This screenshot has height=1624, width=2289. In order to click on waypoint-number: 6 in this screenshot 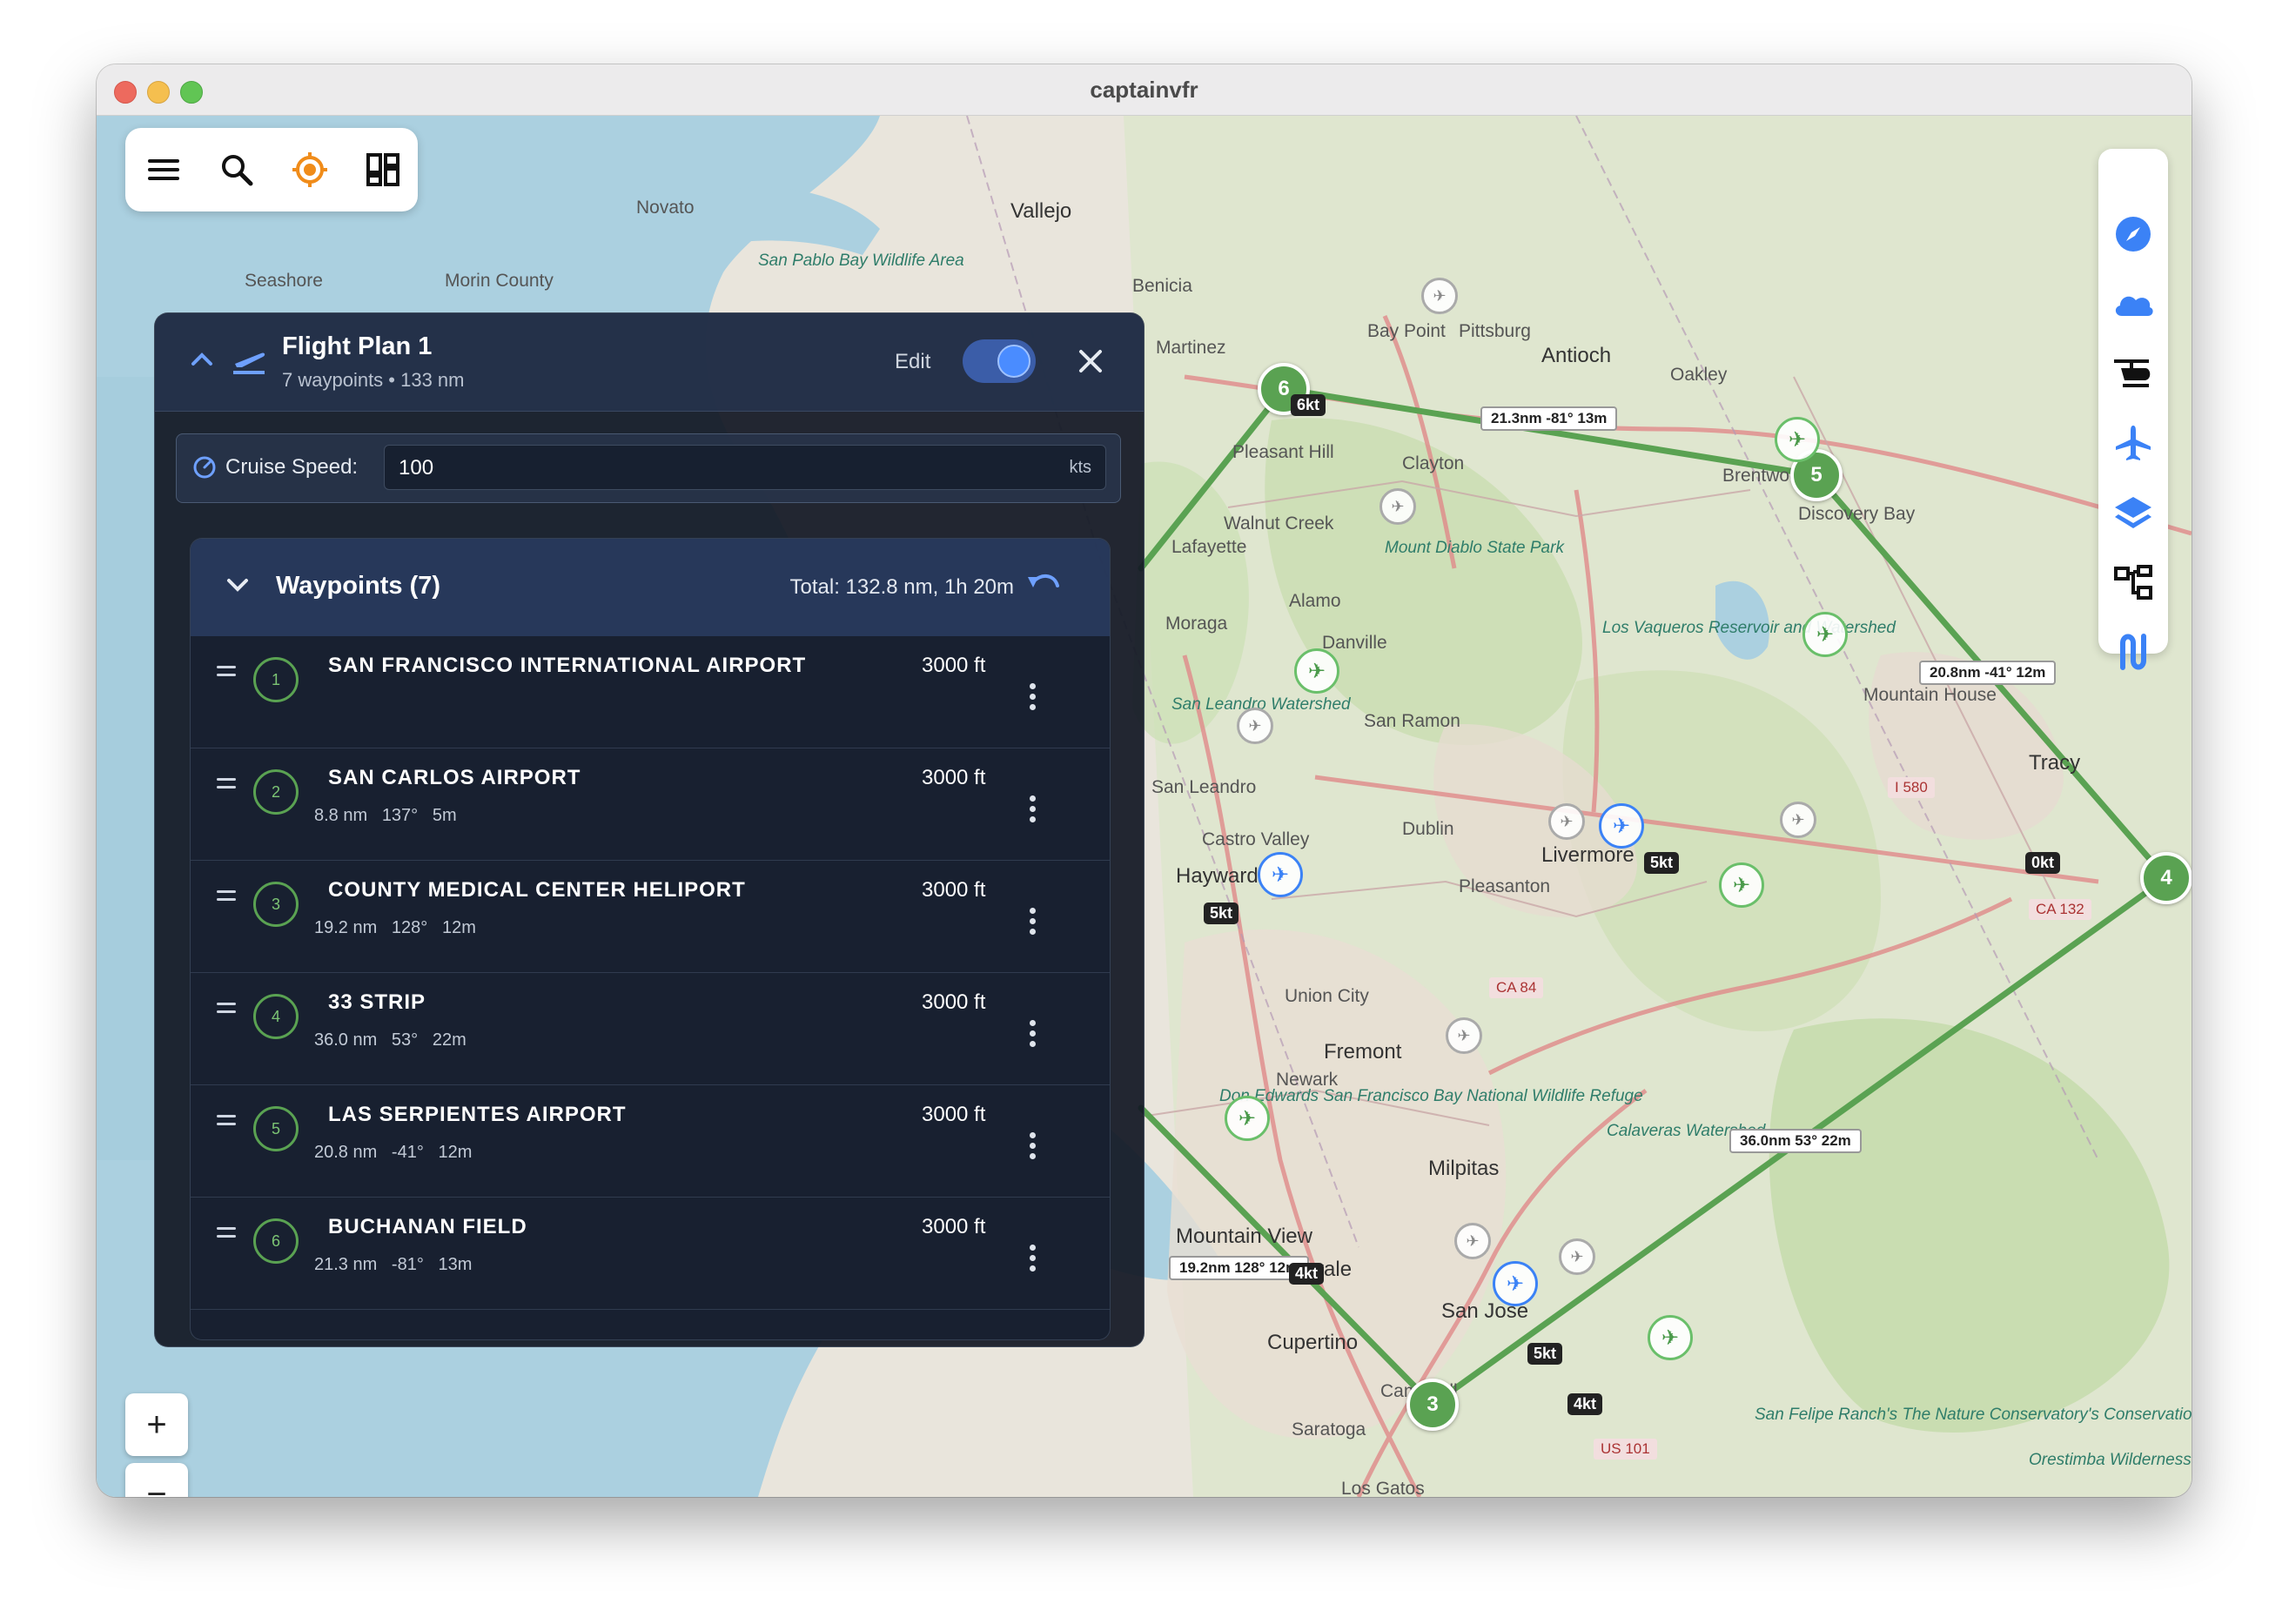, I will do `click(276, 1241)`.